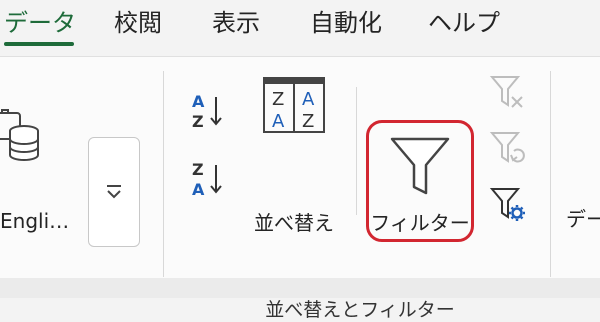 The width and height of the screenshot is (600, 322). I want to click on gallery-expand-button, so click(114, 192).